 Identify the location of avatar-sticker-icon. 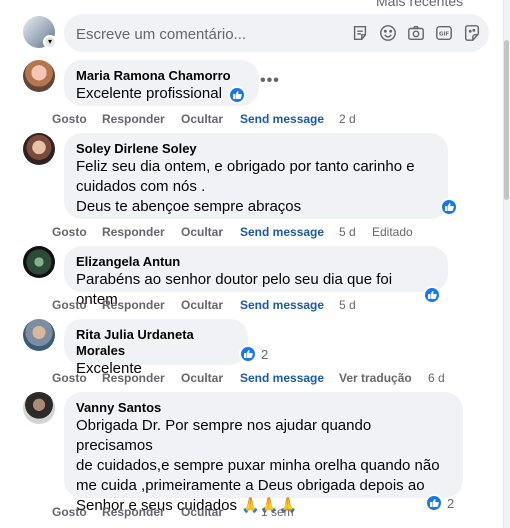
(472, 33).